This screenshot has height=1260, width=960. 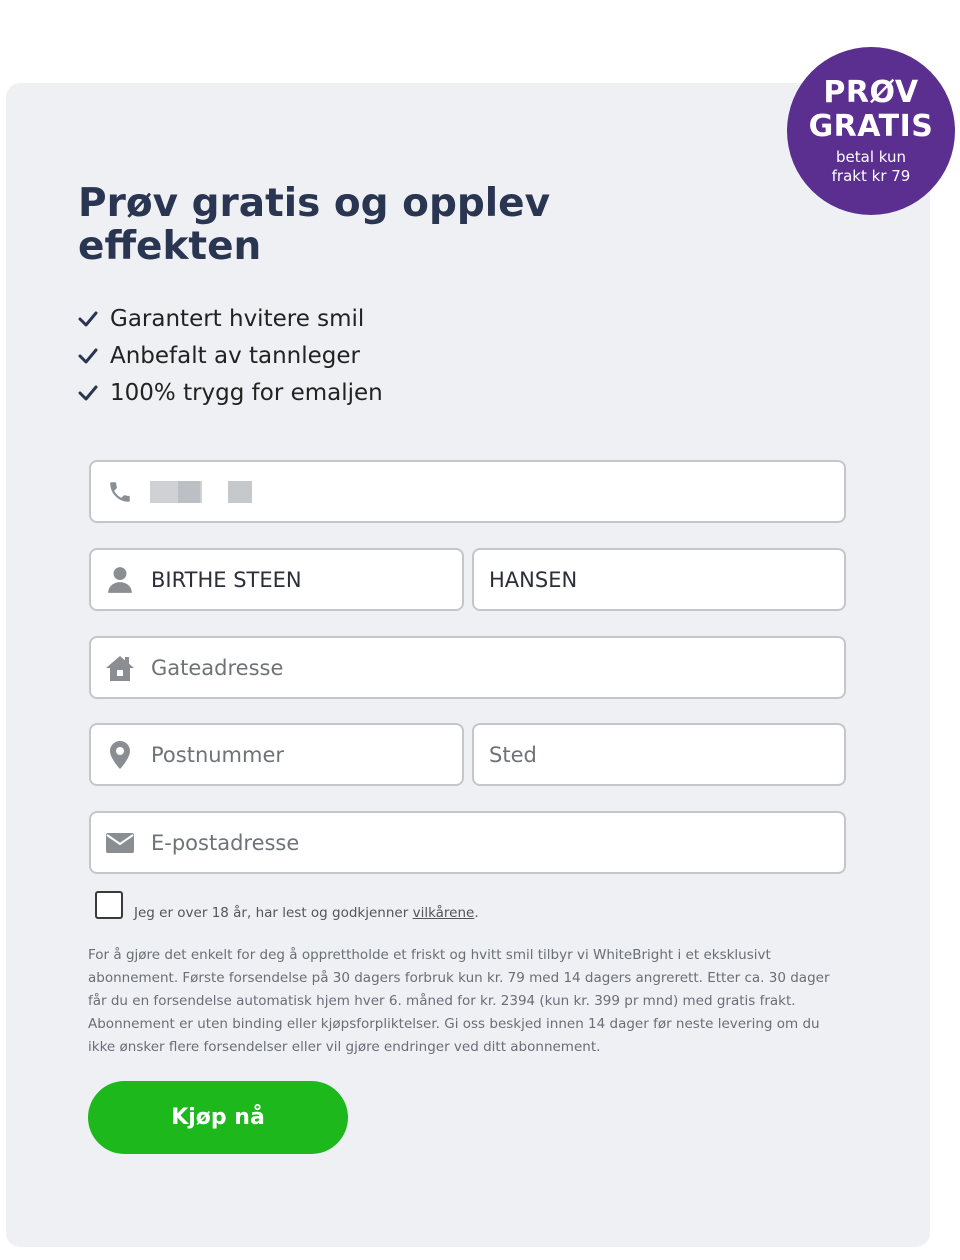 What do you see at coordinates (314, 225) in the screenshot?
I see `page-title: Prøv gratis og opplev effekten` at bounding box center [314, 225].